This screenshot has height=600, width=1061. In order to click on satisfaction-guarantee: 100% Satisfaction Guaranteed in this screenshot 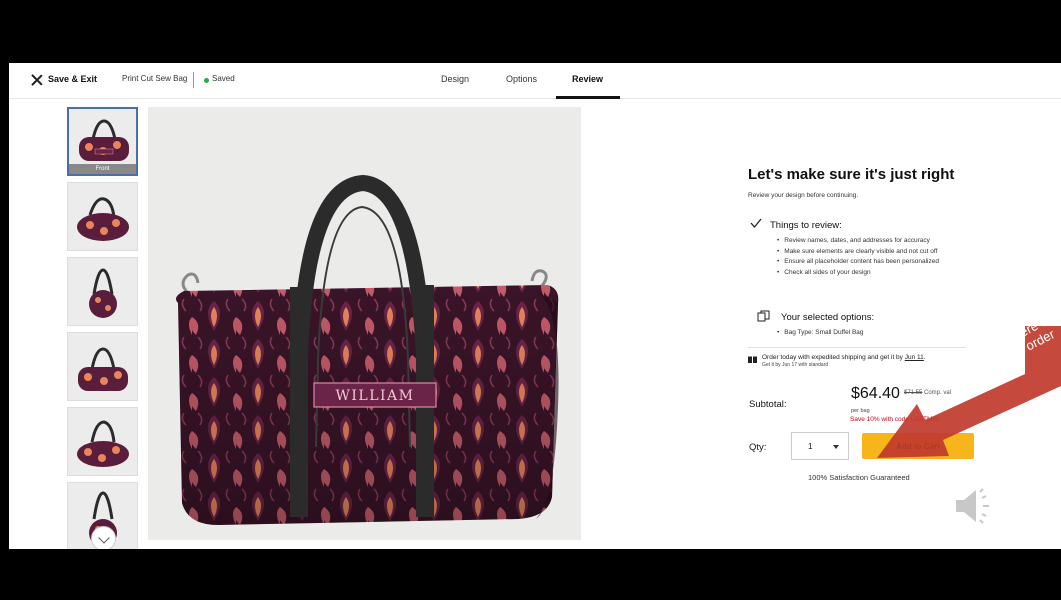, I will do `click(859, 477)`.